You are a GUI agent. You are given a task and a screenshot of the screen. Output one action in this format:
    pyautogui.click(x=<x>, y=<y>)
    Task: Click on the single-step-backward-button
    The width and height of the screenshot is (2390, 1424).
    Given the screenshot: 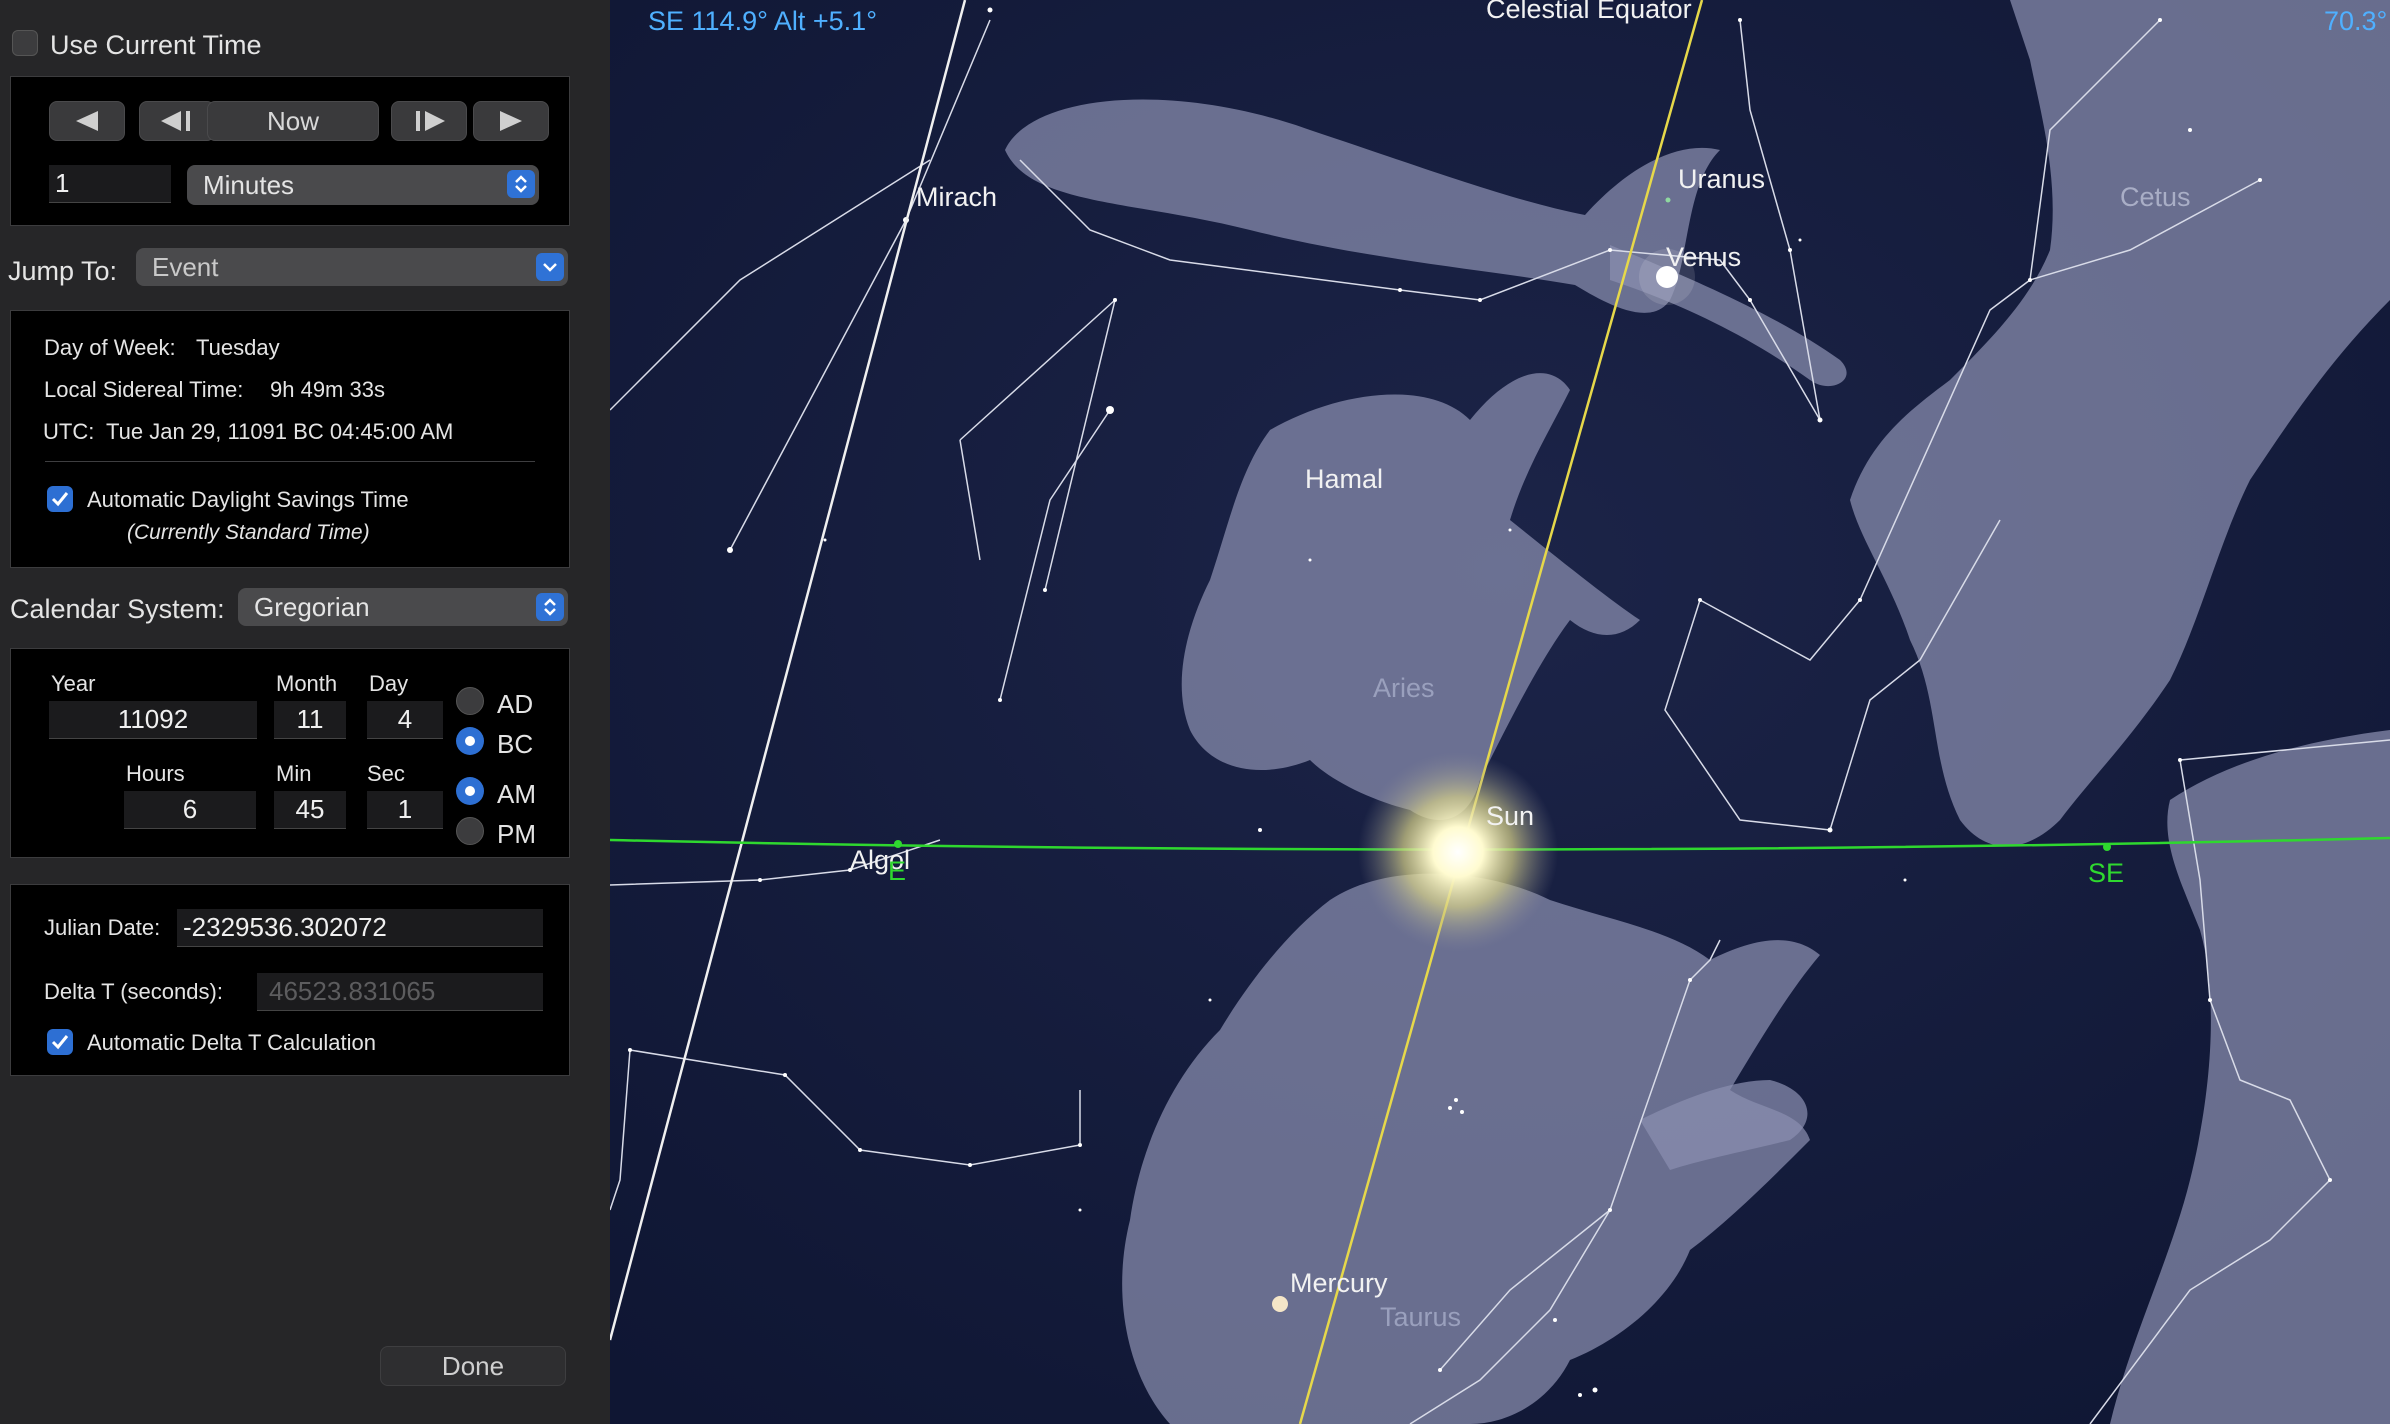 What is the action you would take?
    pyautogui.click(x=177, y=121)
    